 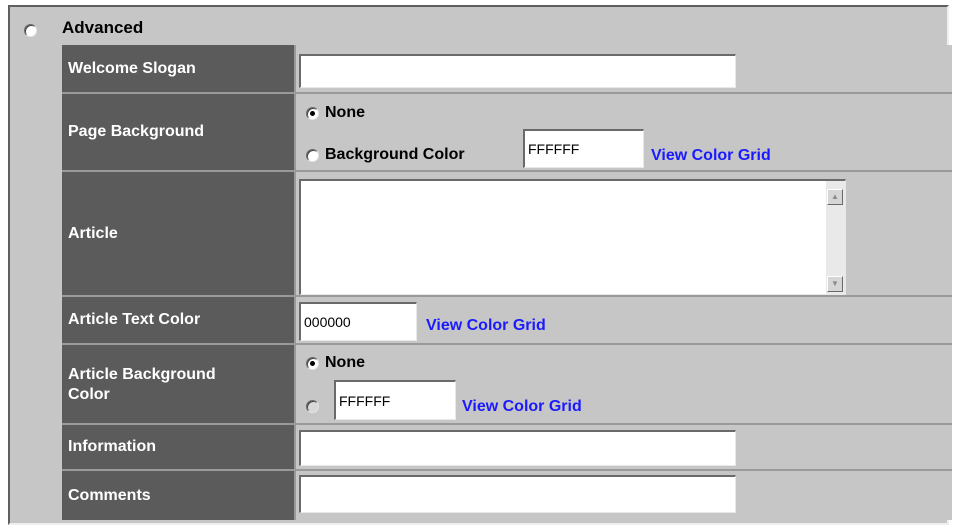 I want to click on article-background-color-label-line2: Color, so click(x=89, y=394).